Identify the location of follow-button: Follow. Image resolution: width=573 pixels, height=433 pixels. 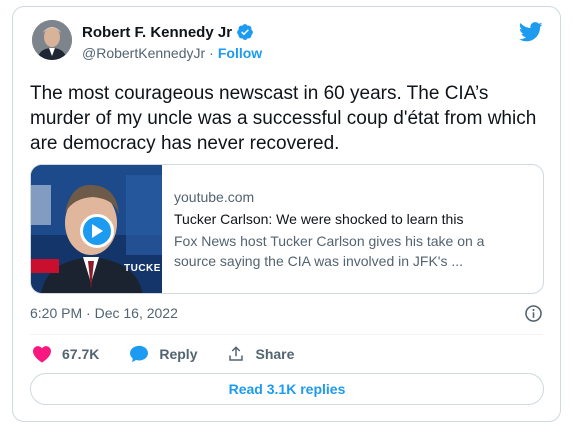
(240, 53).